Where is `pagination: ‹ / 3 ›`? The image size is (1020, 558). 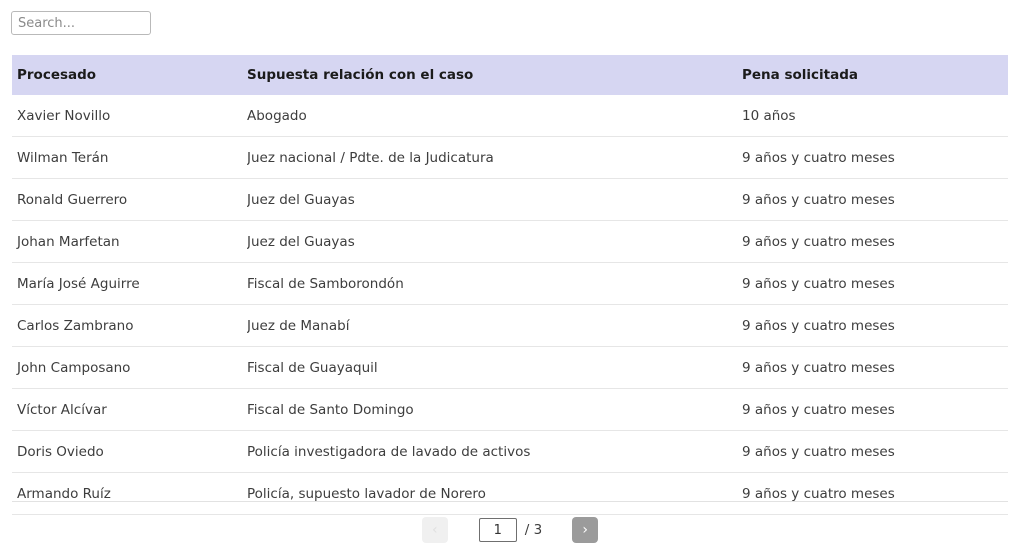
pagination: ‹ / 3 › is located at coordinates (510, 529).